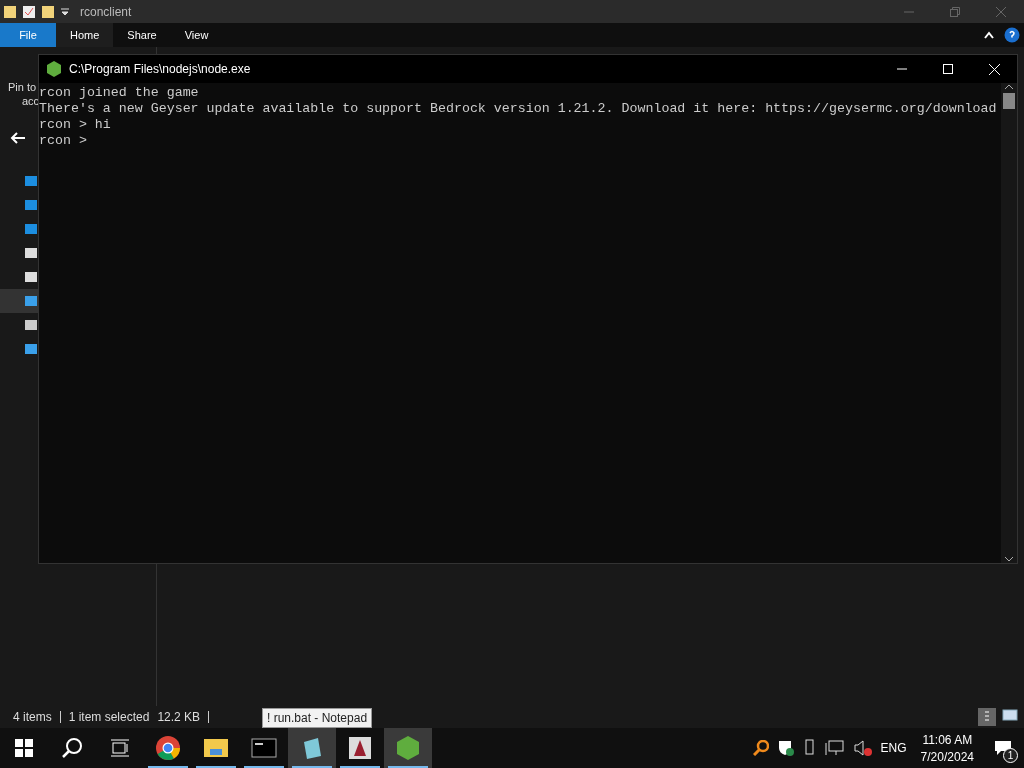  I want to click on ribbon-tab: Share, so click(142, 35).